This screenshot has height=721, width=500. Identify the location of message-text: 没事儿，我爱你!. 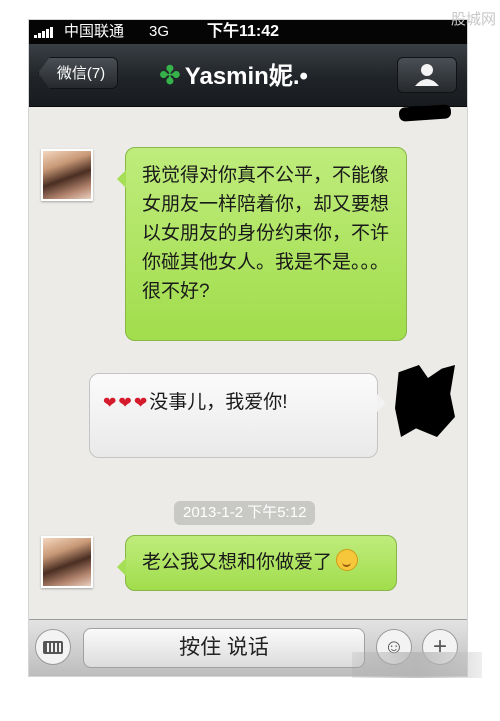
(218, 402).